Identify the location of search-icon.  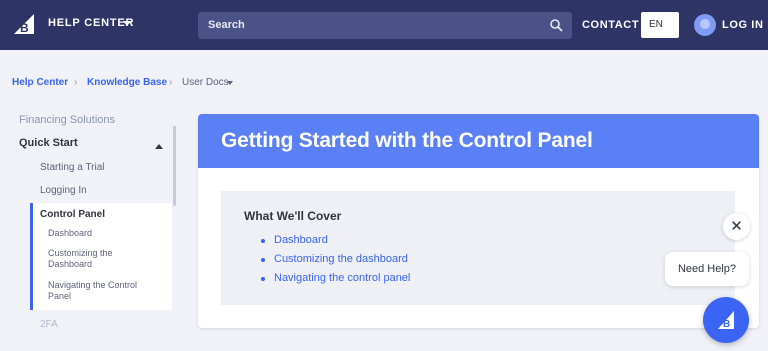
(556, 25).